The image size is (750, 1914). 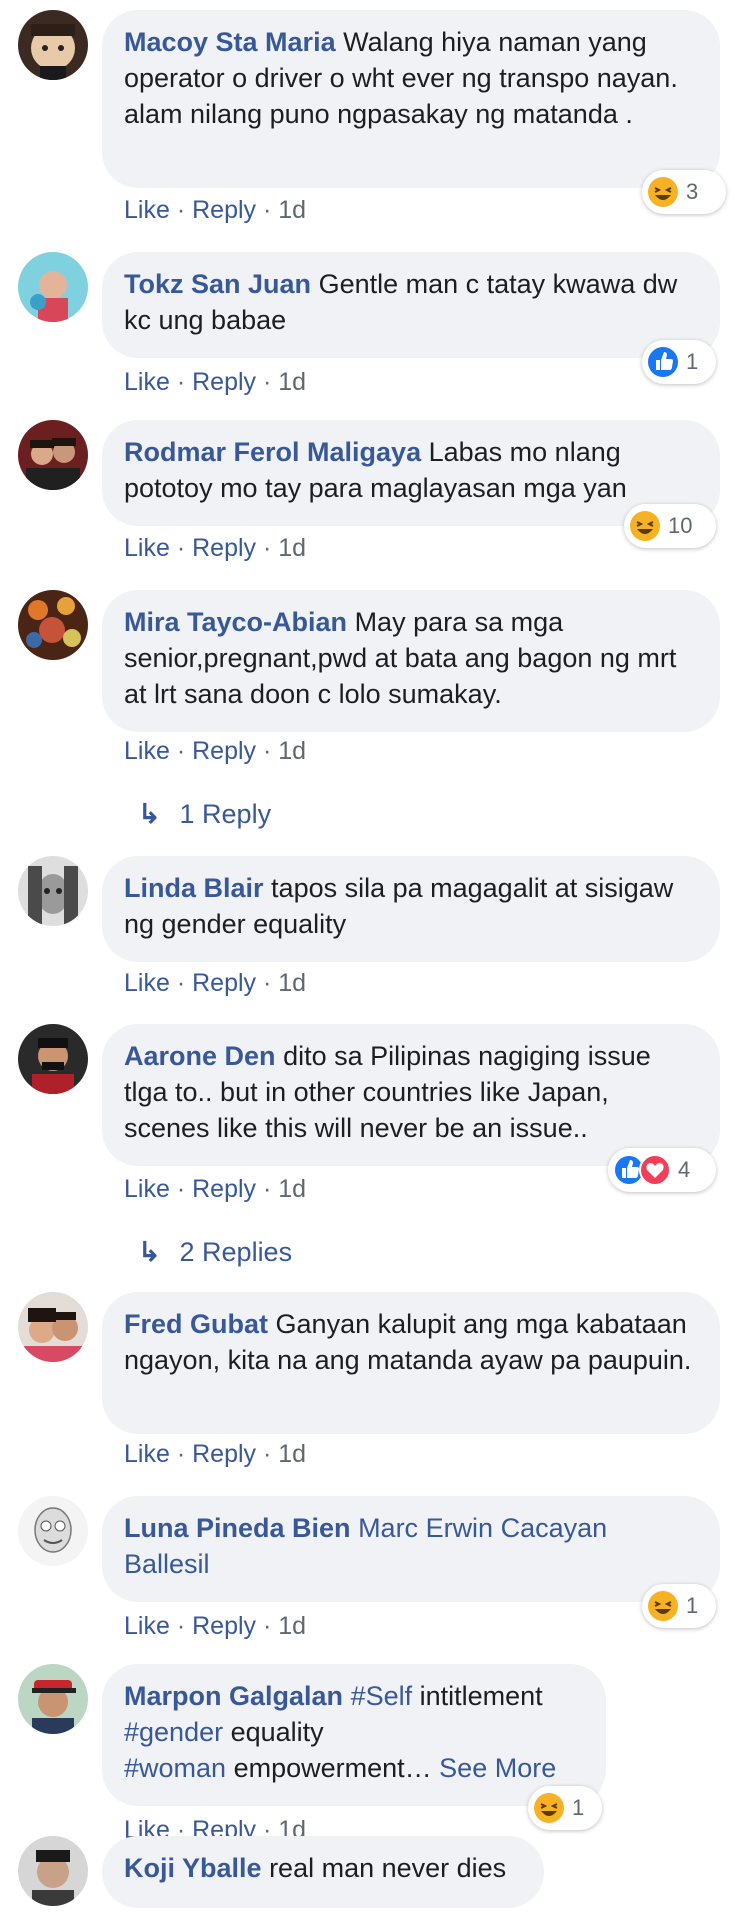 What do you see at coordinates (388, 1868) in the screenshot?
I see `comment-text: real man never dies` at bounding box center [388, 1868].